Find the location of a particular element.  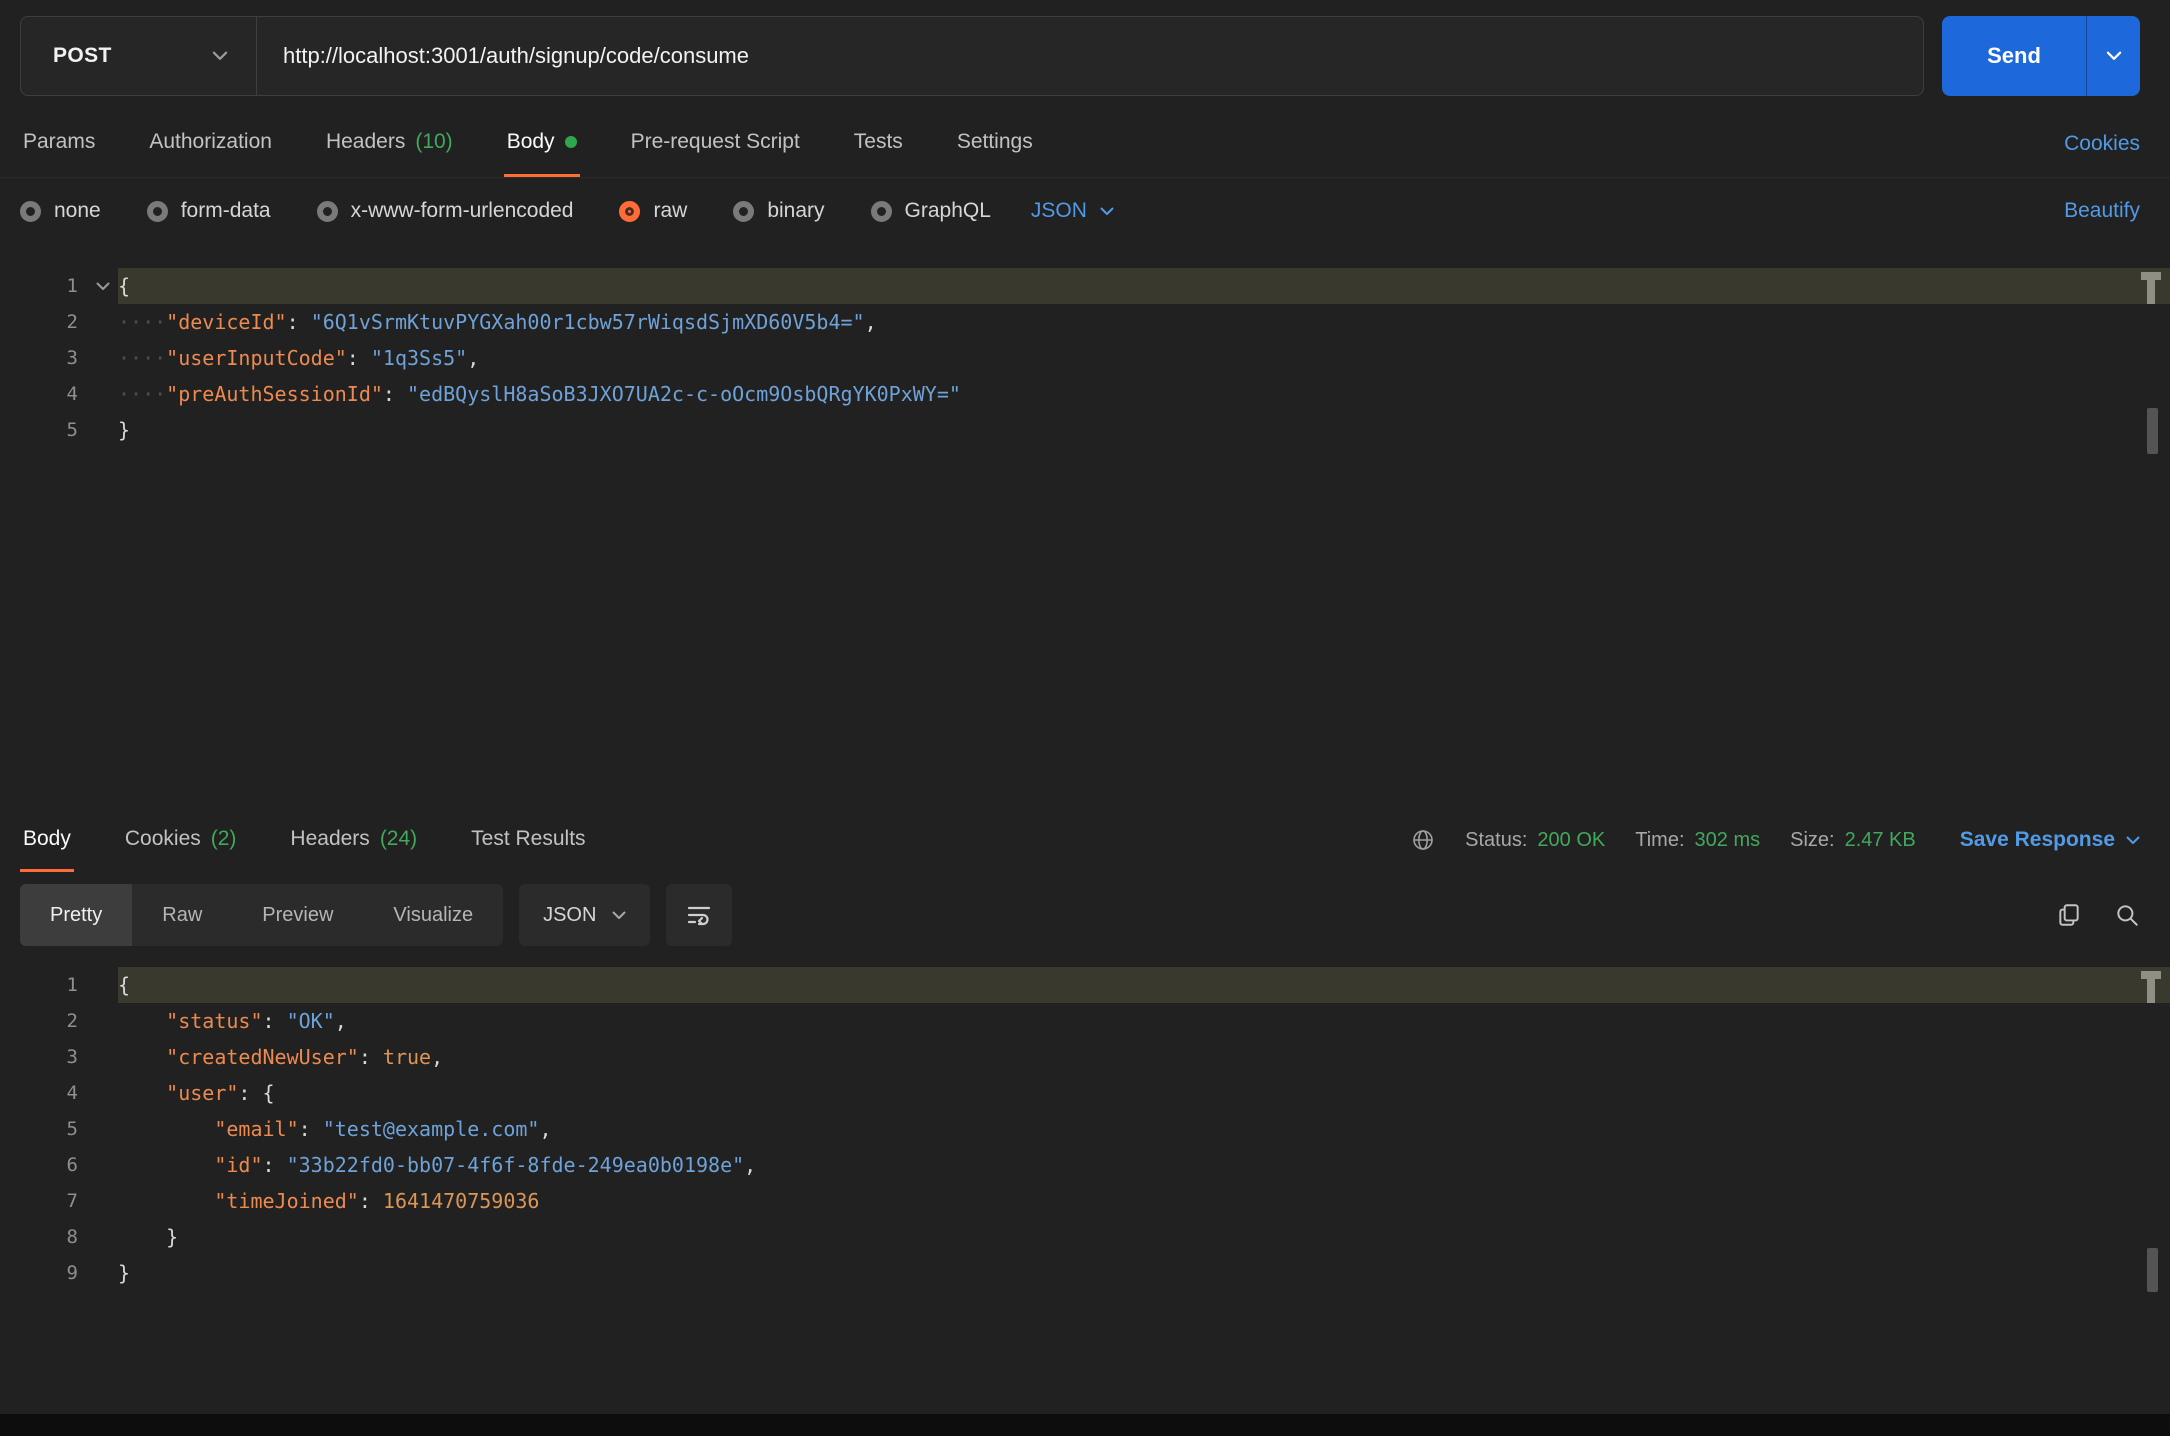

response-meta-values: Status: 200 OK Time: 302 ms Size: 2.47 KB is located at coordinates (1690, 840).